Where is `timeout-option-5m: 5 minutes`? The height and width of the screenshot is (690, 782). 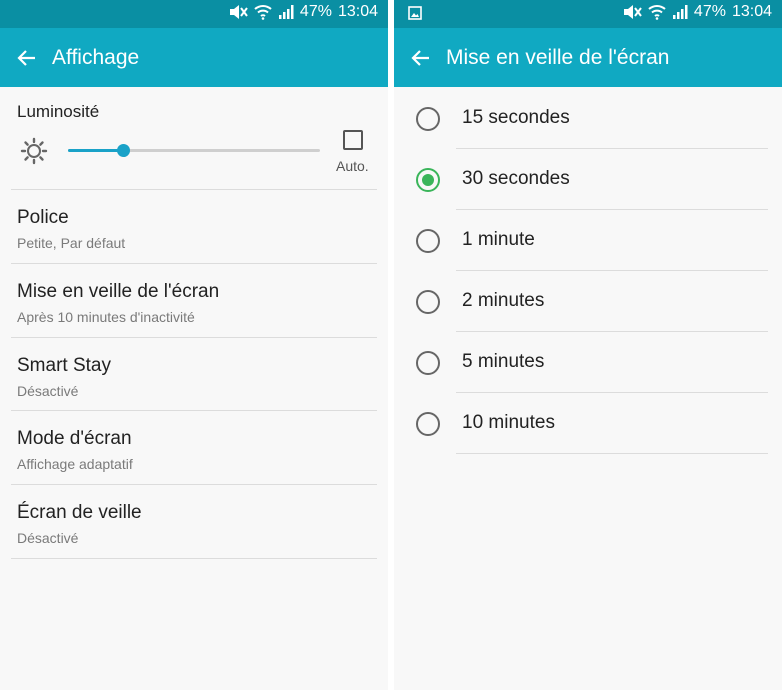 timeout-option-5m: 5 minutes is located at coordinates (588, 362).